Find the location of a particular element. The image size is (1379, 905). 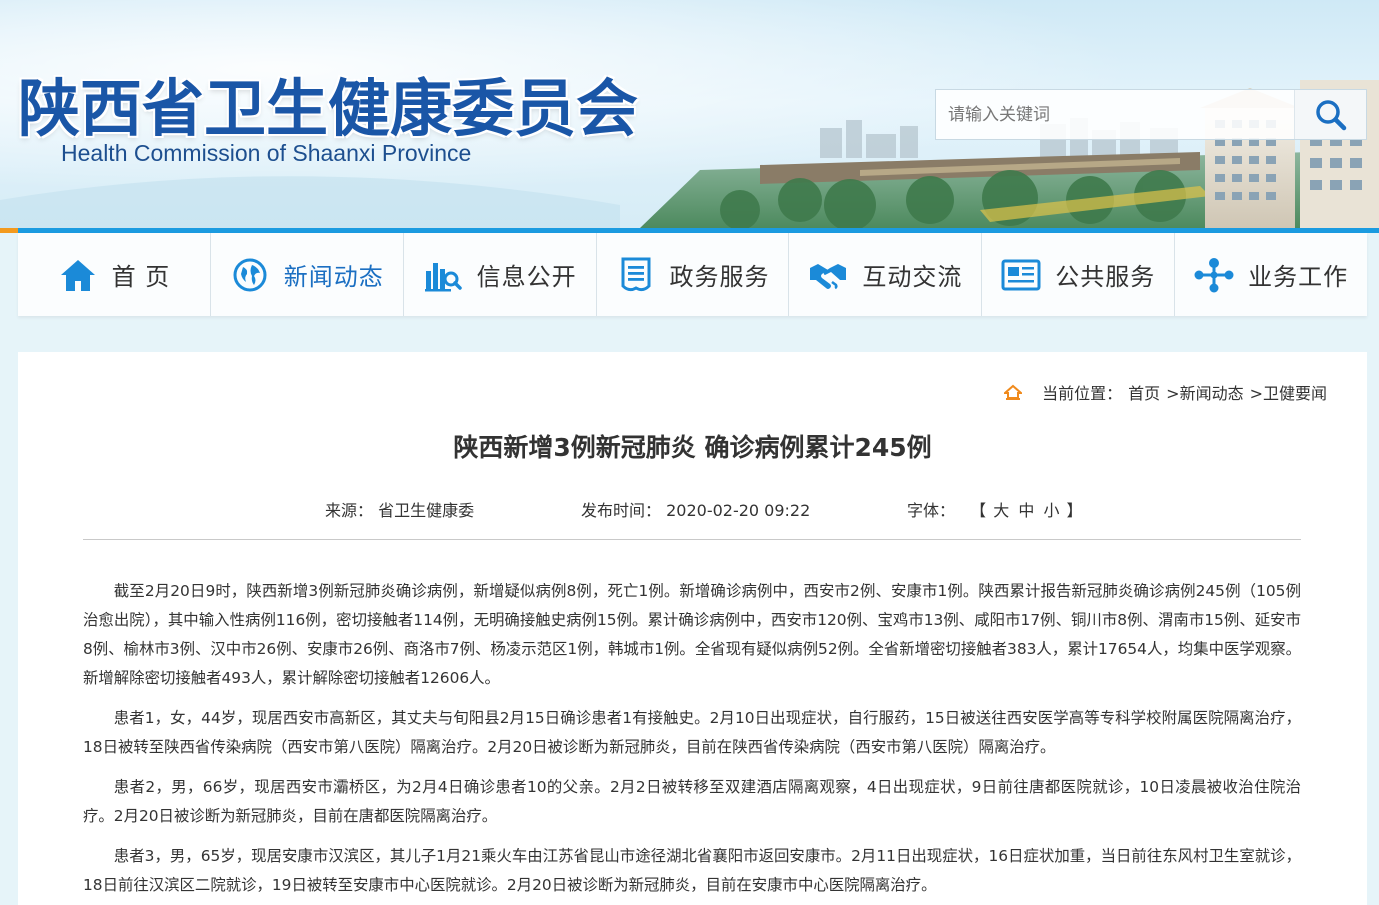

search-box is located at coordinates (1151, 114).